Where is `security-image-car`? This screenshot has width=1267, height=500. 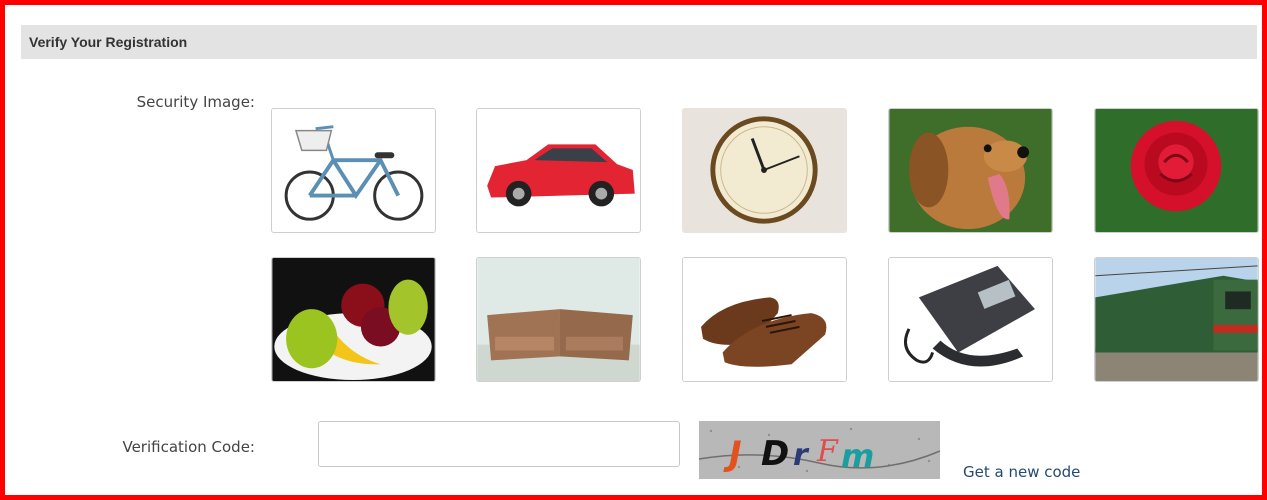 security-image-car is located at coordinates (558, 170).